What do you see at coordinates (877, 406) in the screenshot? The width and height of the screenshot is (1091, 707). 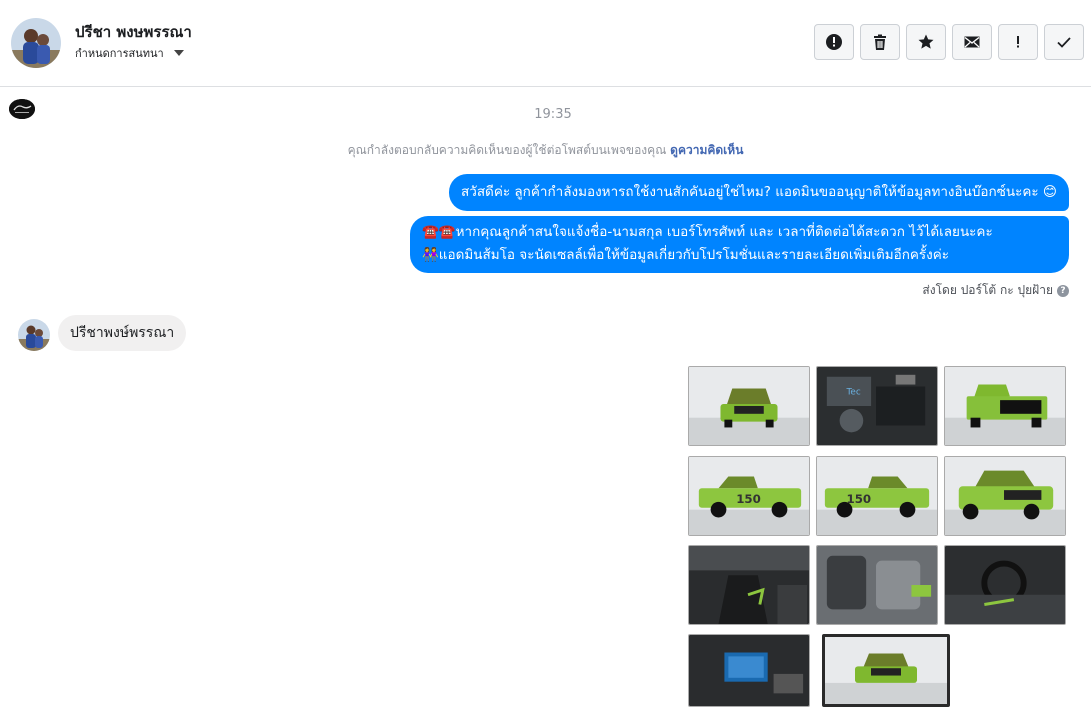 I see `engine-bay-photo: Tec` at bounding box center [877, 406].